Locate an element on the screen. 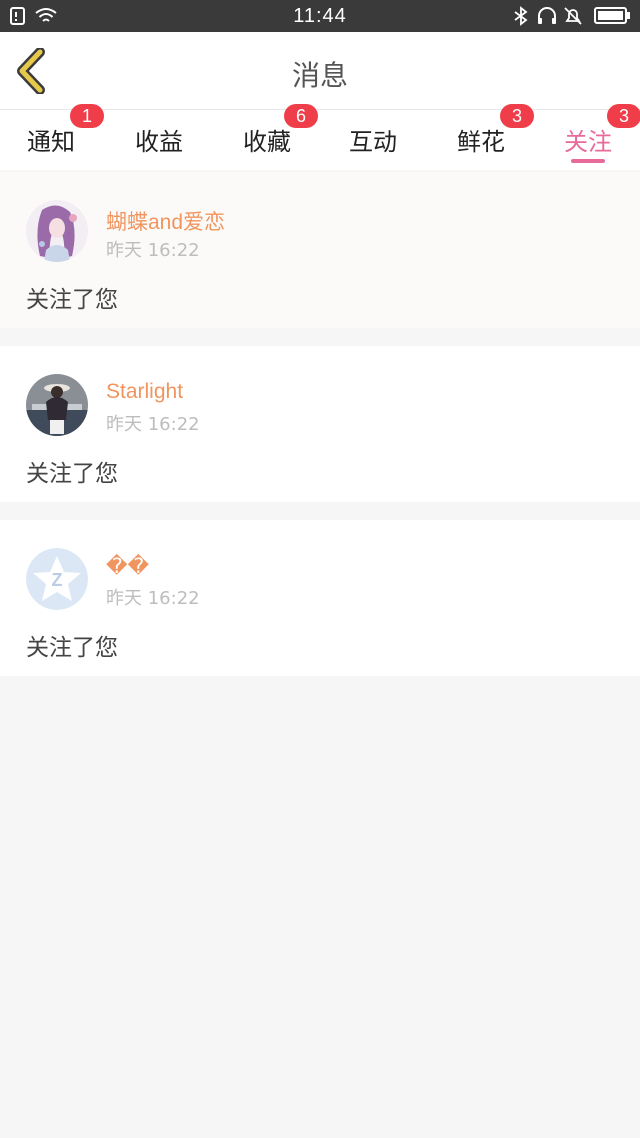 This screenshot has height=1138, width=640. username: 蝴蝶and爱恋 is located at coordinates (165, 221).